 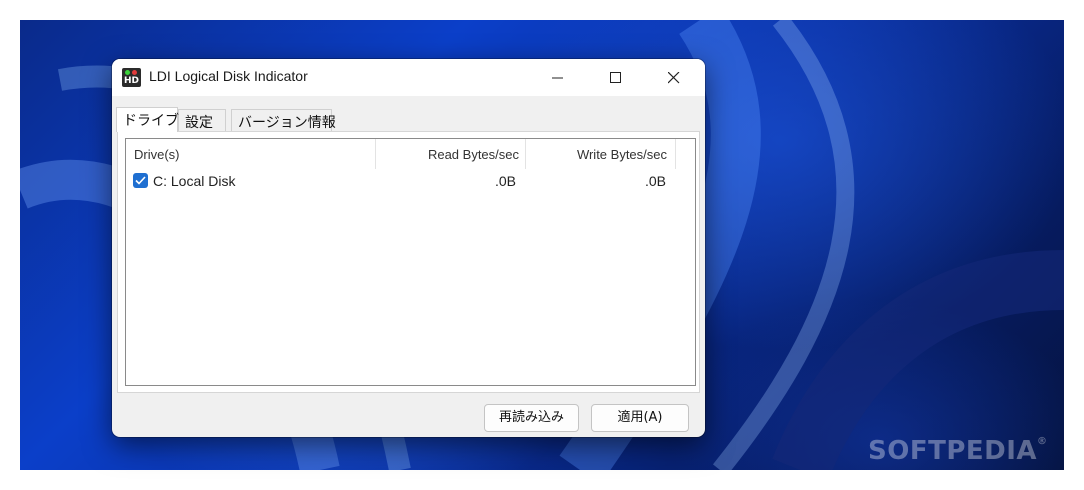 I want to click on close-icon, so click(x=674, y=78).